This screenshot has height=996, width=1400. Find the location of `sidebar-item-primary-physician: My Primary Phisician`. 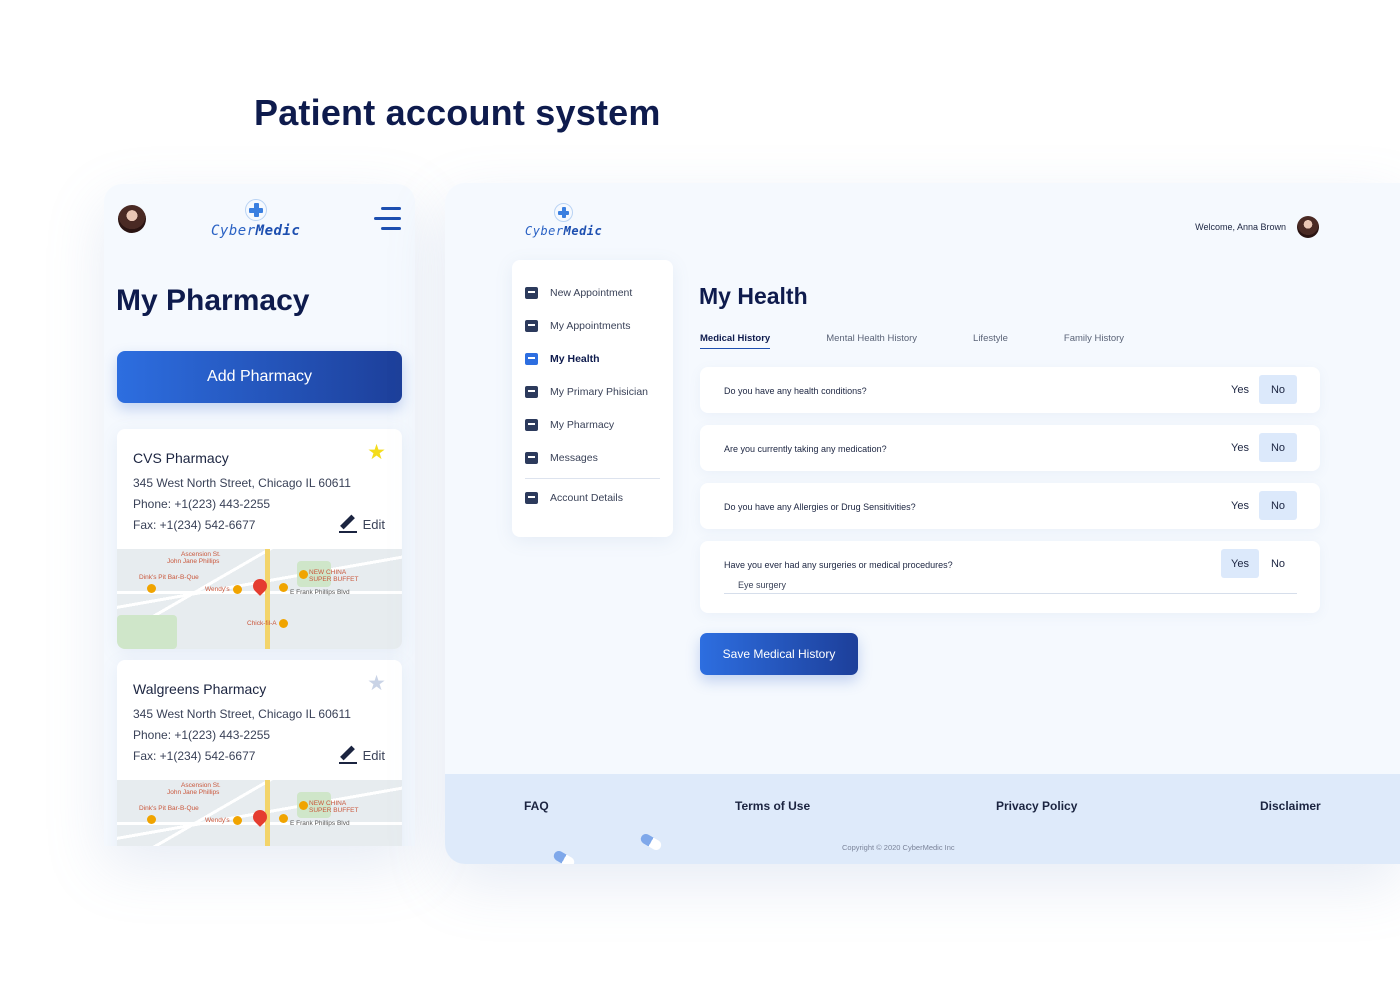

sidebar-item-primary-physician: My Primary Phisician is located at coordinates (586, 392).